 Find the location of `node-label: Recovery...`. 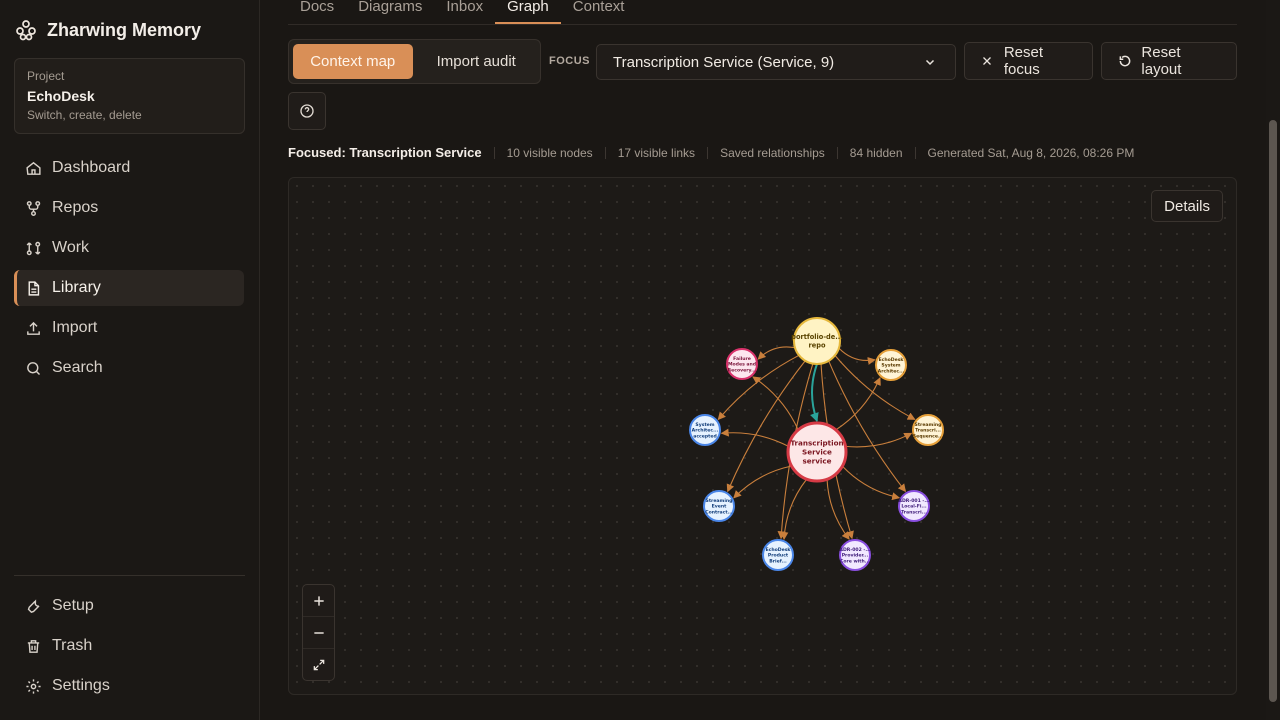

node-label: Recovery... is located at coordinates (742, 370).